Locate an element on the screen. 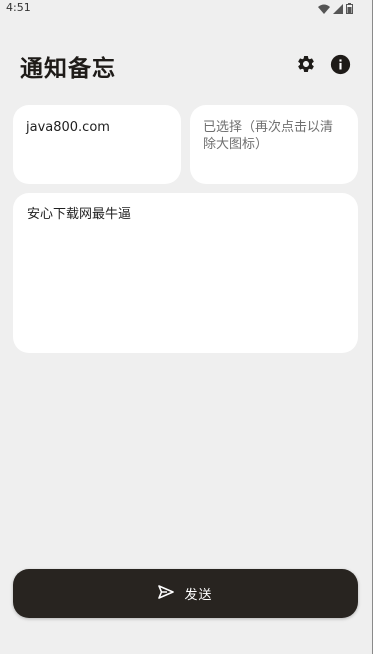 Image resolution: width=373 pixels, height=654 pixels. status-icons is located at coordinates (335, 8).